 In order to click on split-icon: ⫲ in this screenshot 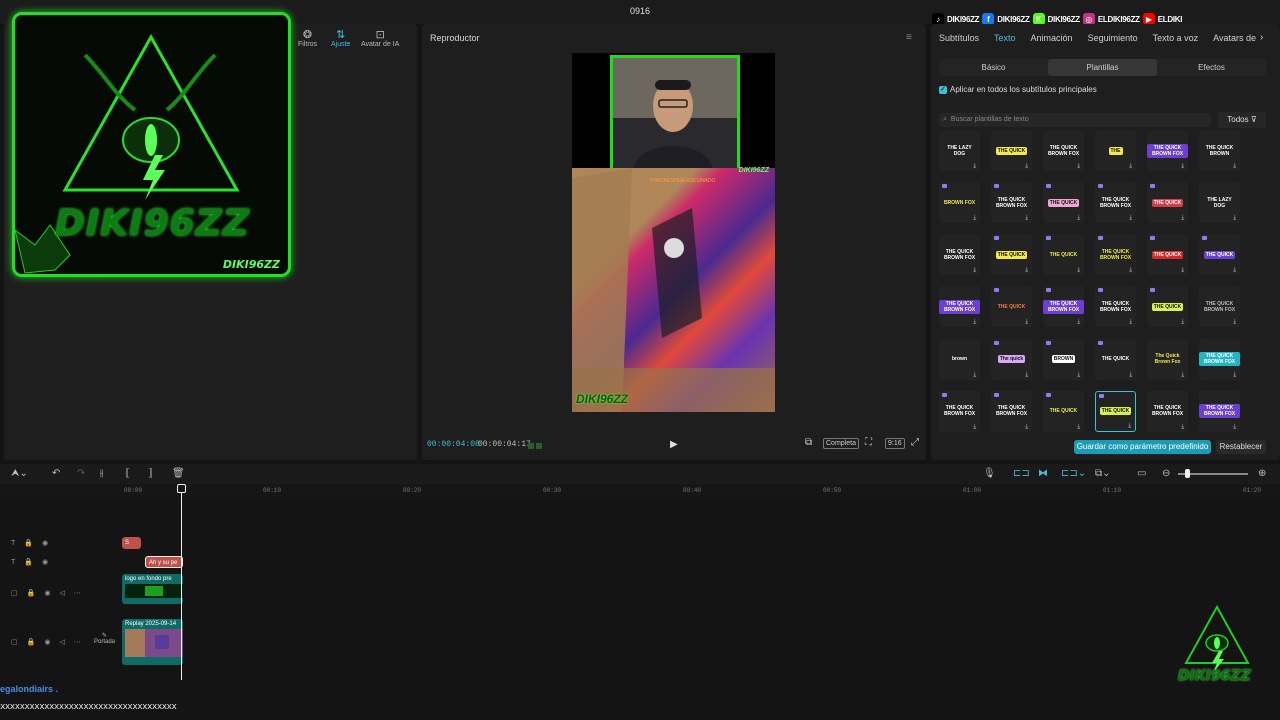, I will do `click(101, 473)`.